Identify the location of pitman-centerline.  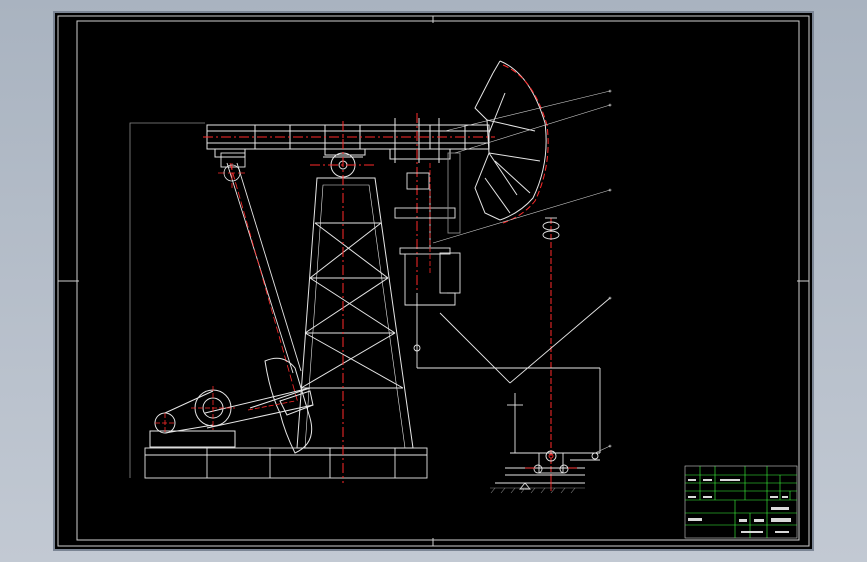
(258, 283).